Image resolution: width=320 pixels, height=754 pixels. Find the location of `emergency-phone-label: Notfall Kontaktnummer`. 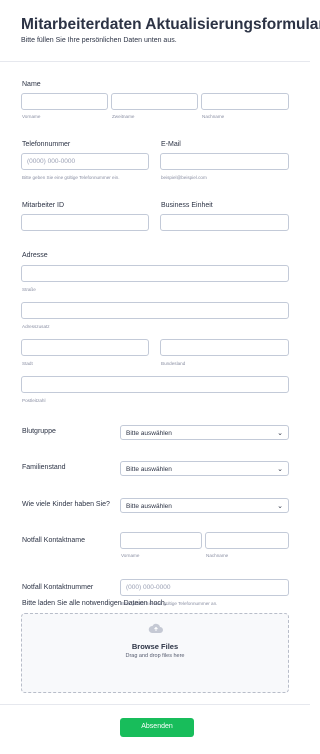

emergency-phone-label: Notfall Kontaktnummer is located at coordinates (58, 587).